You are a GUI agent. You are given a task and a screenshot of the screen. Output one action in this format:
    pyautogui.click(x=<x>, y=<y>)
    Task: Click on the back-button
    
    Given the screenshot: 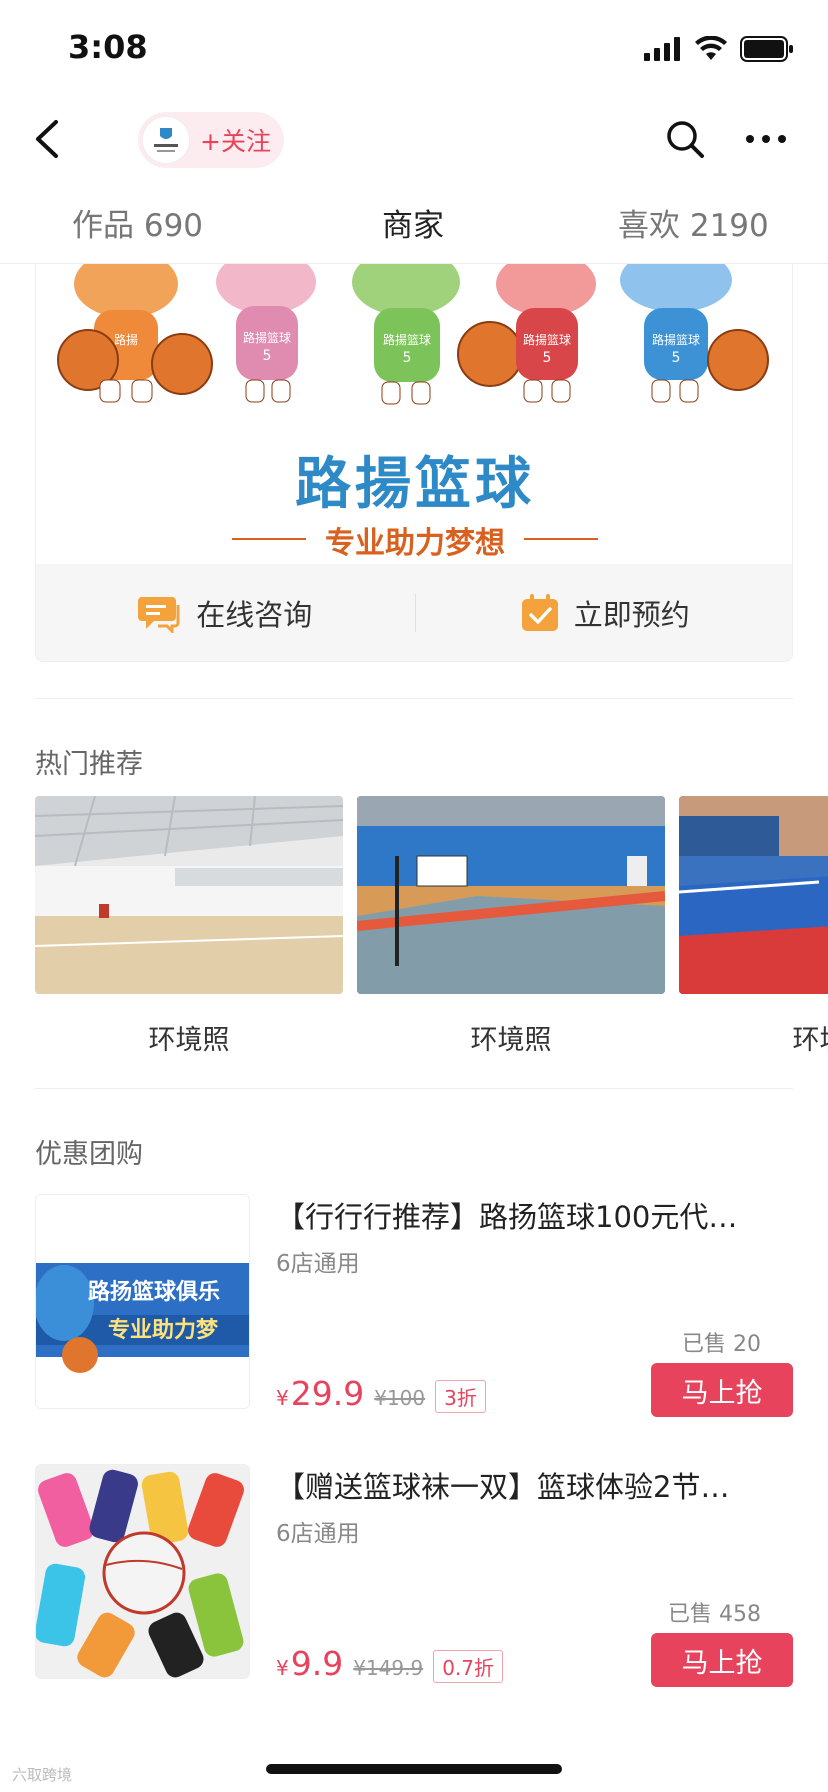 What is the action you would take?
    pyautogui.click(x=48, y=139)
    